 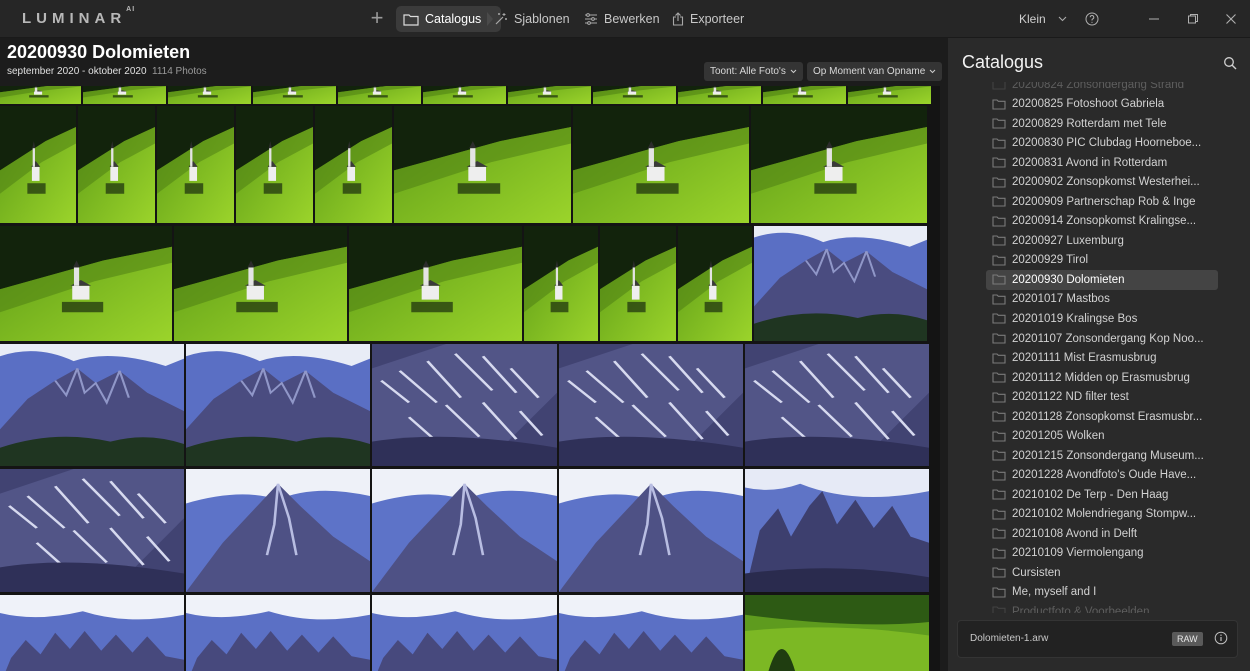 I want to click on search-icon, so click(x=1230, y=65).